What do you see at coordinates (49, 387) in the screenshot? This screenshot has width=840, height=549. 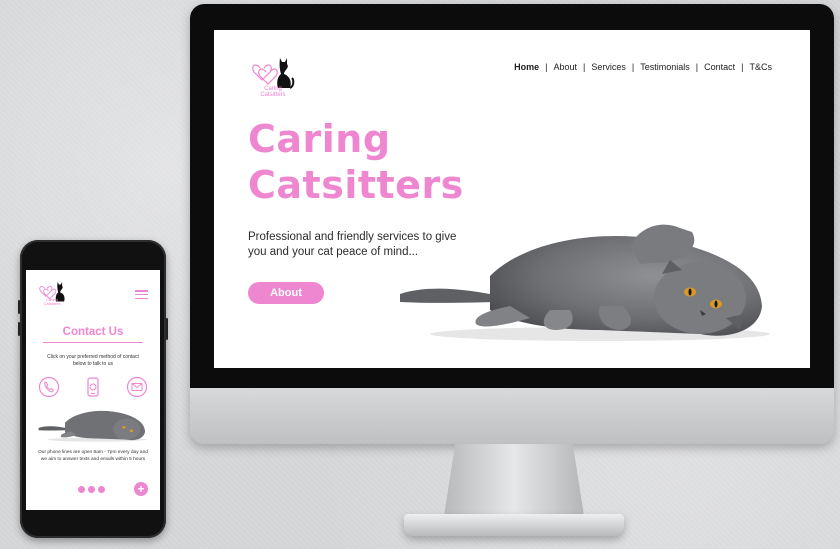 I see `phone-icon` at bounding box center [49, 387].